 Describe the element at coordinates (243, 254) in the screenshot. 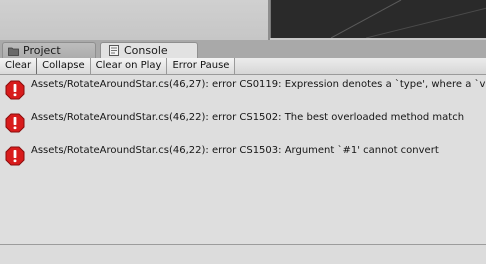

I see `log-detail-panel` at that location.